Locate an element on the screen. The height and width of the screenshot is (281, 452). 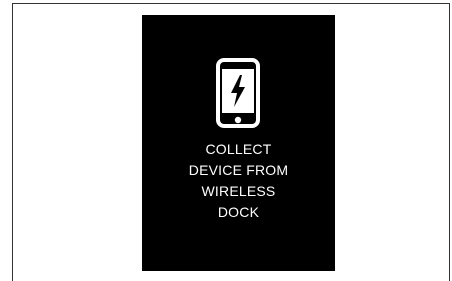
phone-charging-icon is located at coordinates (238, 93).